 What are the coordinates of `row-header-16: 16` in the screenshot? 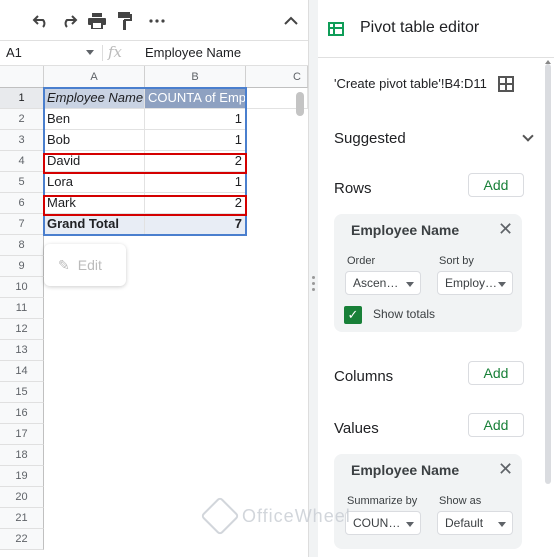 It's located at (22, 413).